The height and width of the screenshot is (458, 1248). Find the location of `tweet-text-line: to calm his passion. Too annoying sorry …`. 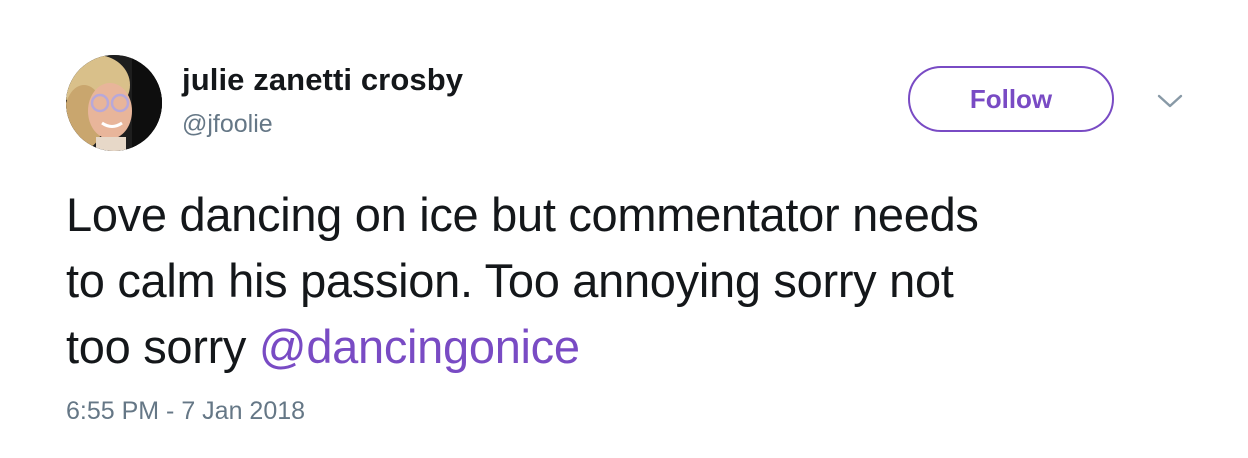

tweet-text-line: to calm his passion. Too annoying sorry … is located at coordinates (510, 280).